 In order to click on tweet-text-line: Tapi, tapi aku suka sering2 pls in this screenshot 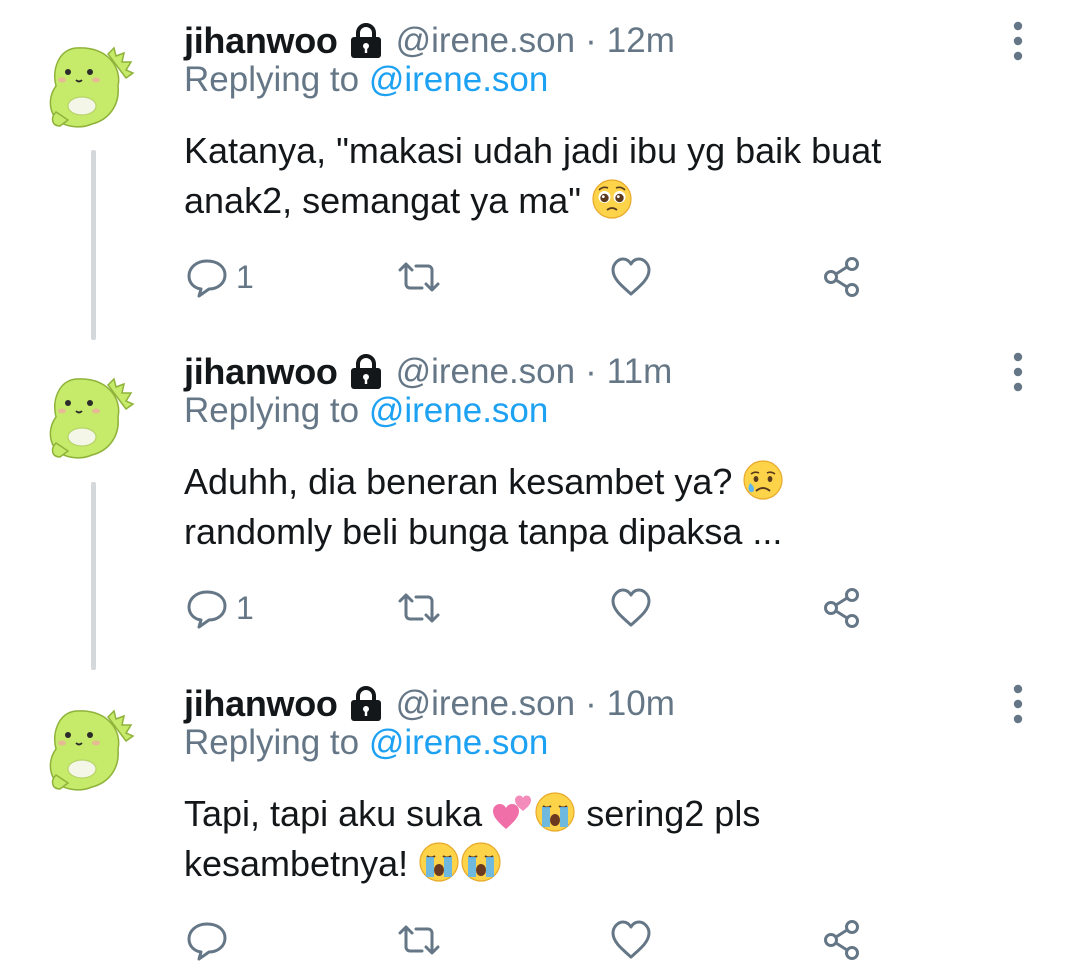, I will do `click(594, 814)`.